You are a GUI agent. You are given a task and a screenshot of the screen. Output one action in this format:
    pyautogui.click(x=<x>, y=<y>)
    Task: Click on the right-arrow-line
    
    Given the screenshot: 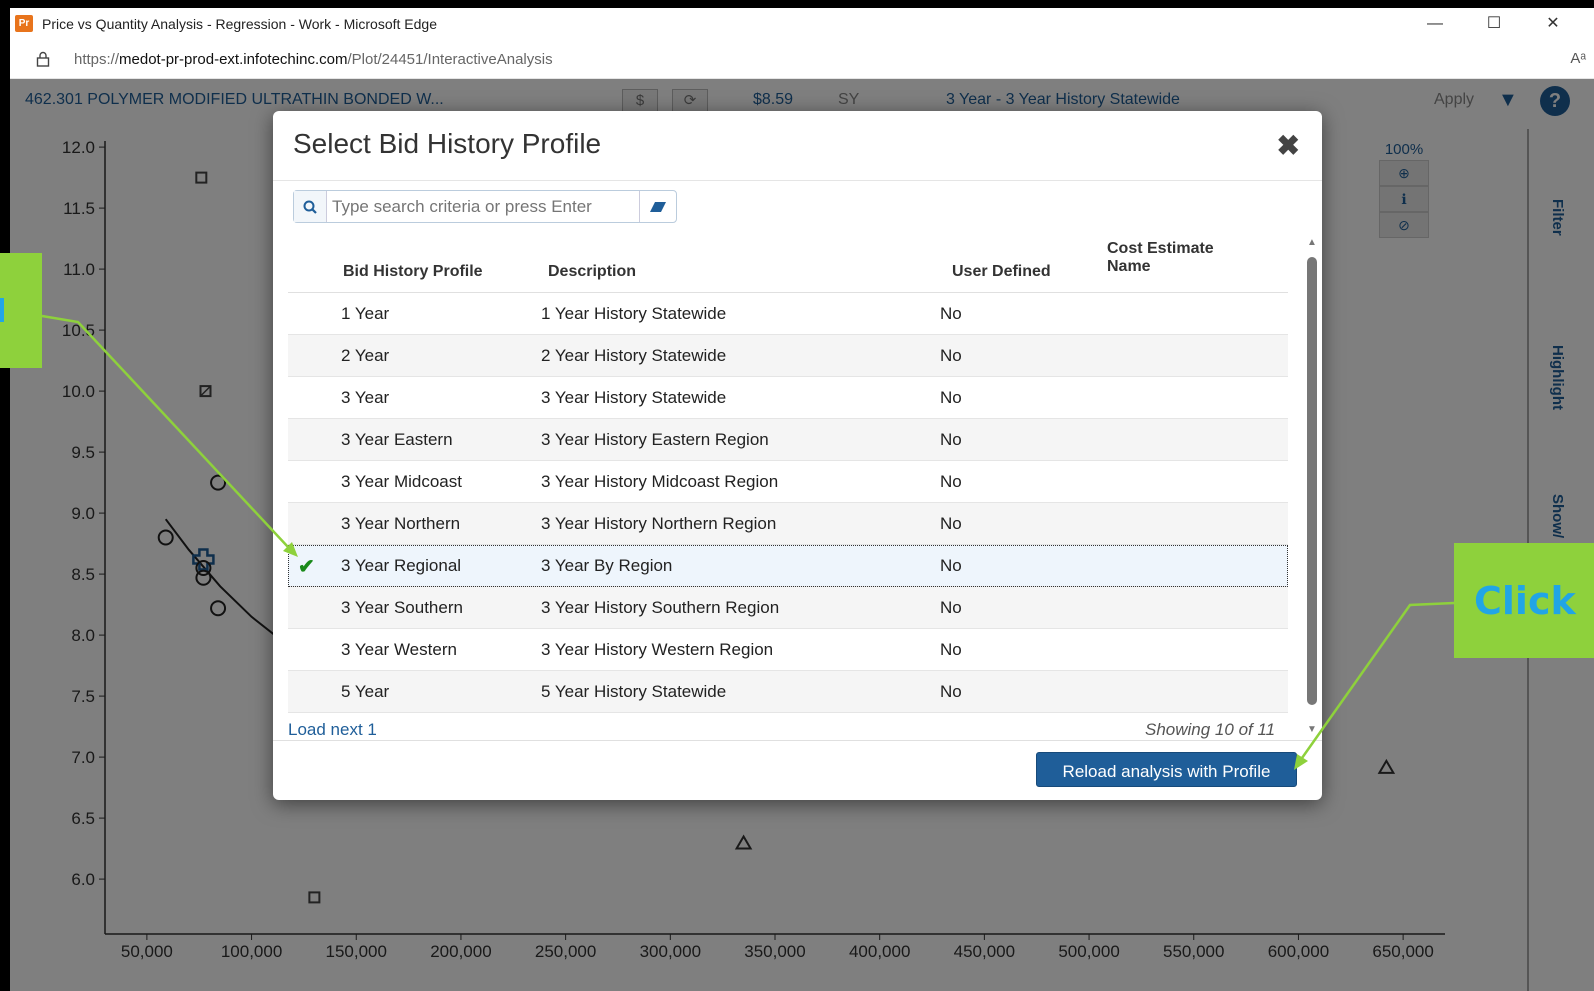 What is the action you would take?
    pyautogui.click(x=1377, y=680)
    